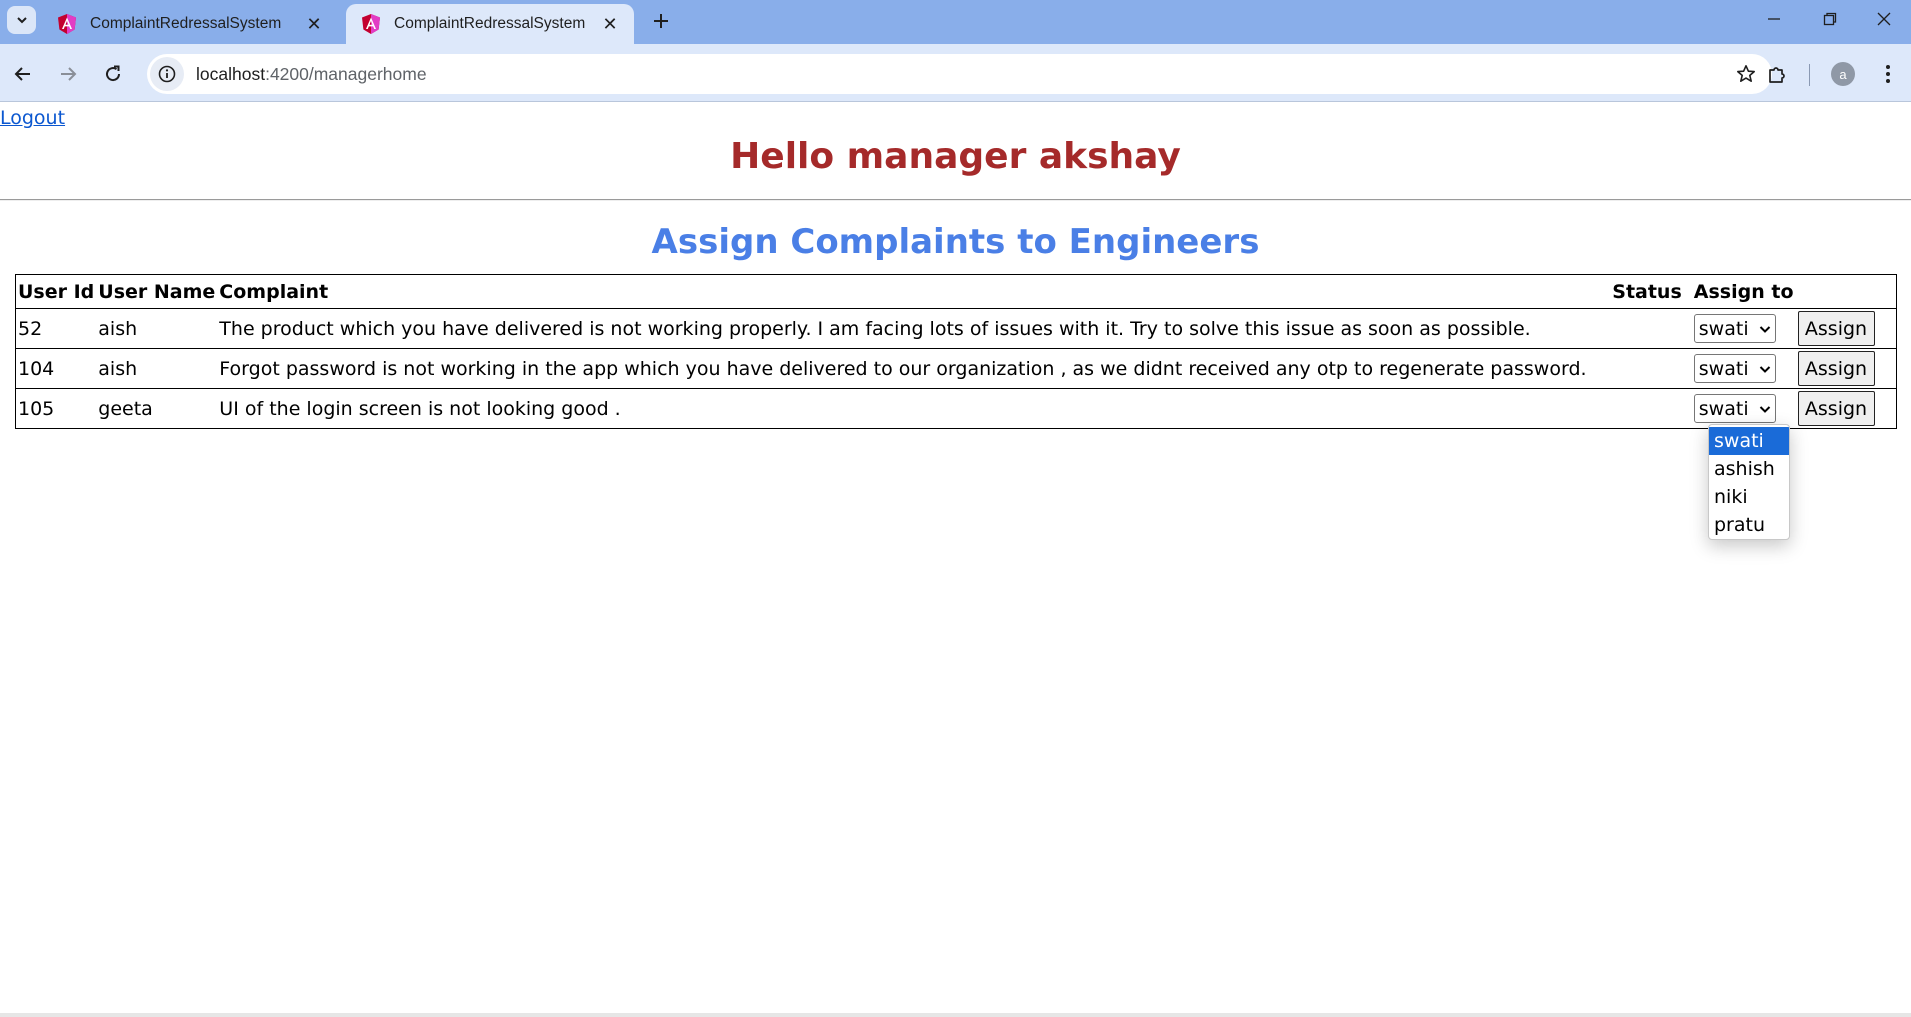  What do you see at coordinates (955, 200) in the screenshot?
I see `horizontal-divider` at bounding box center [955, 200].